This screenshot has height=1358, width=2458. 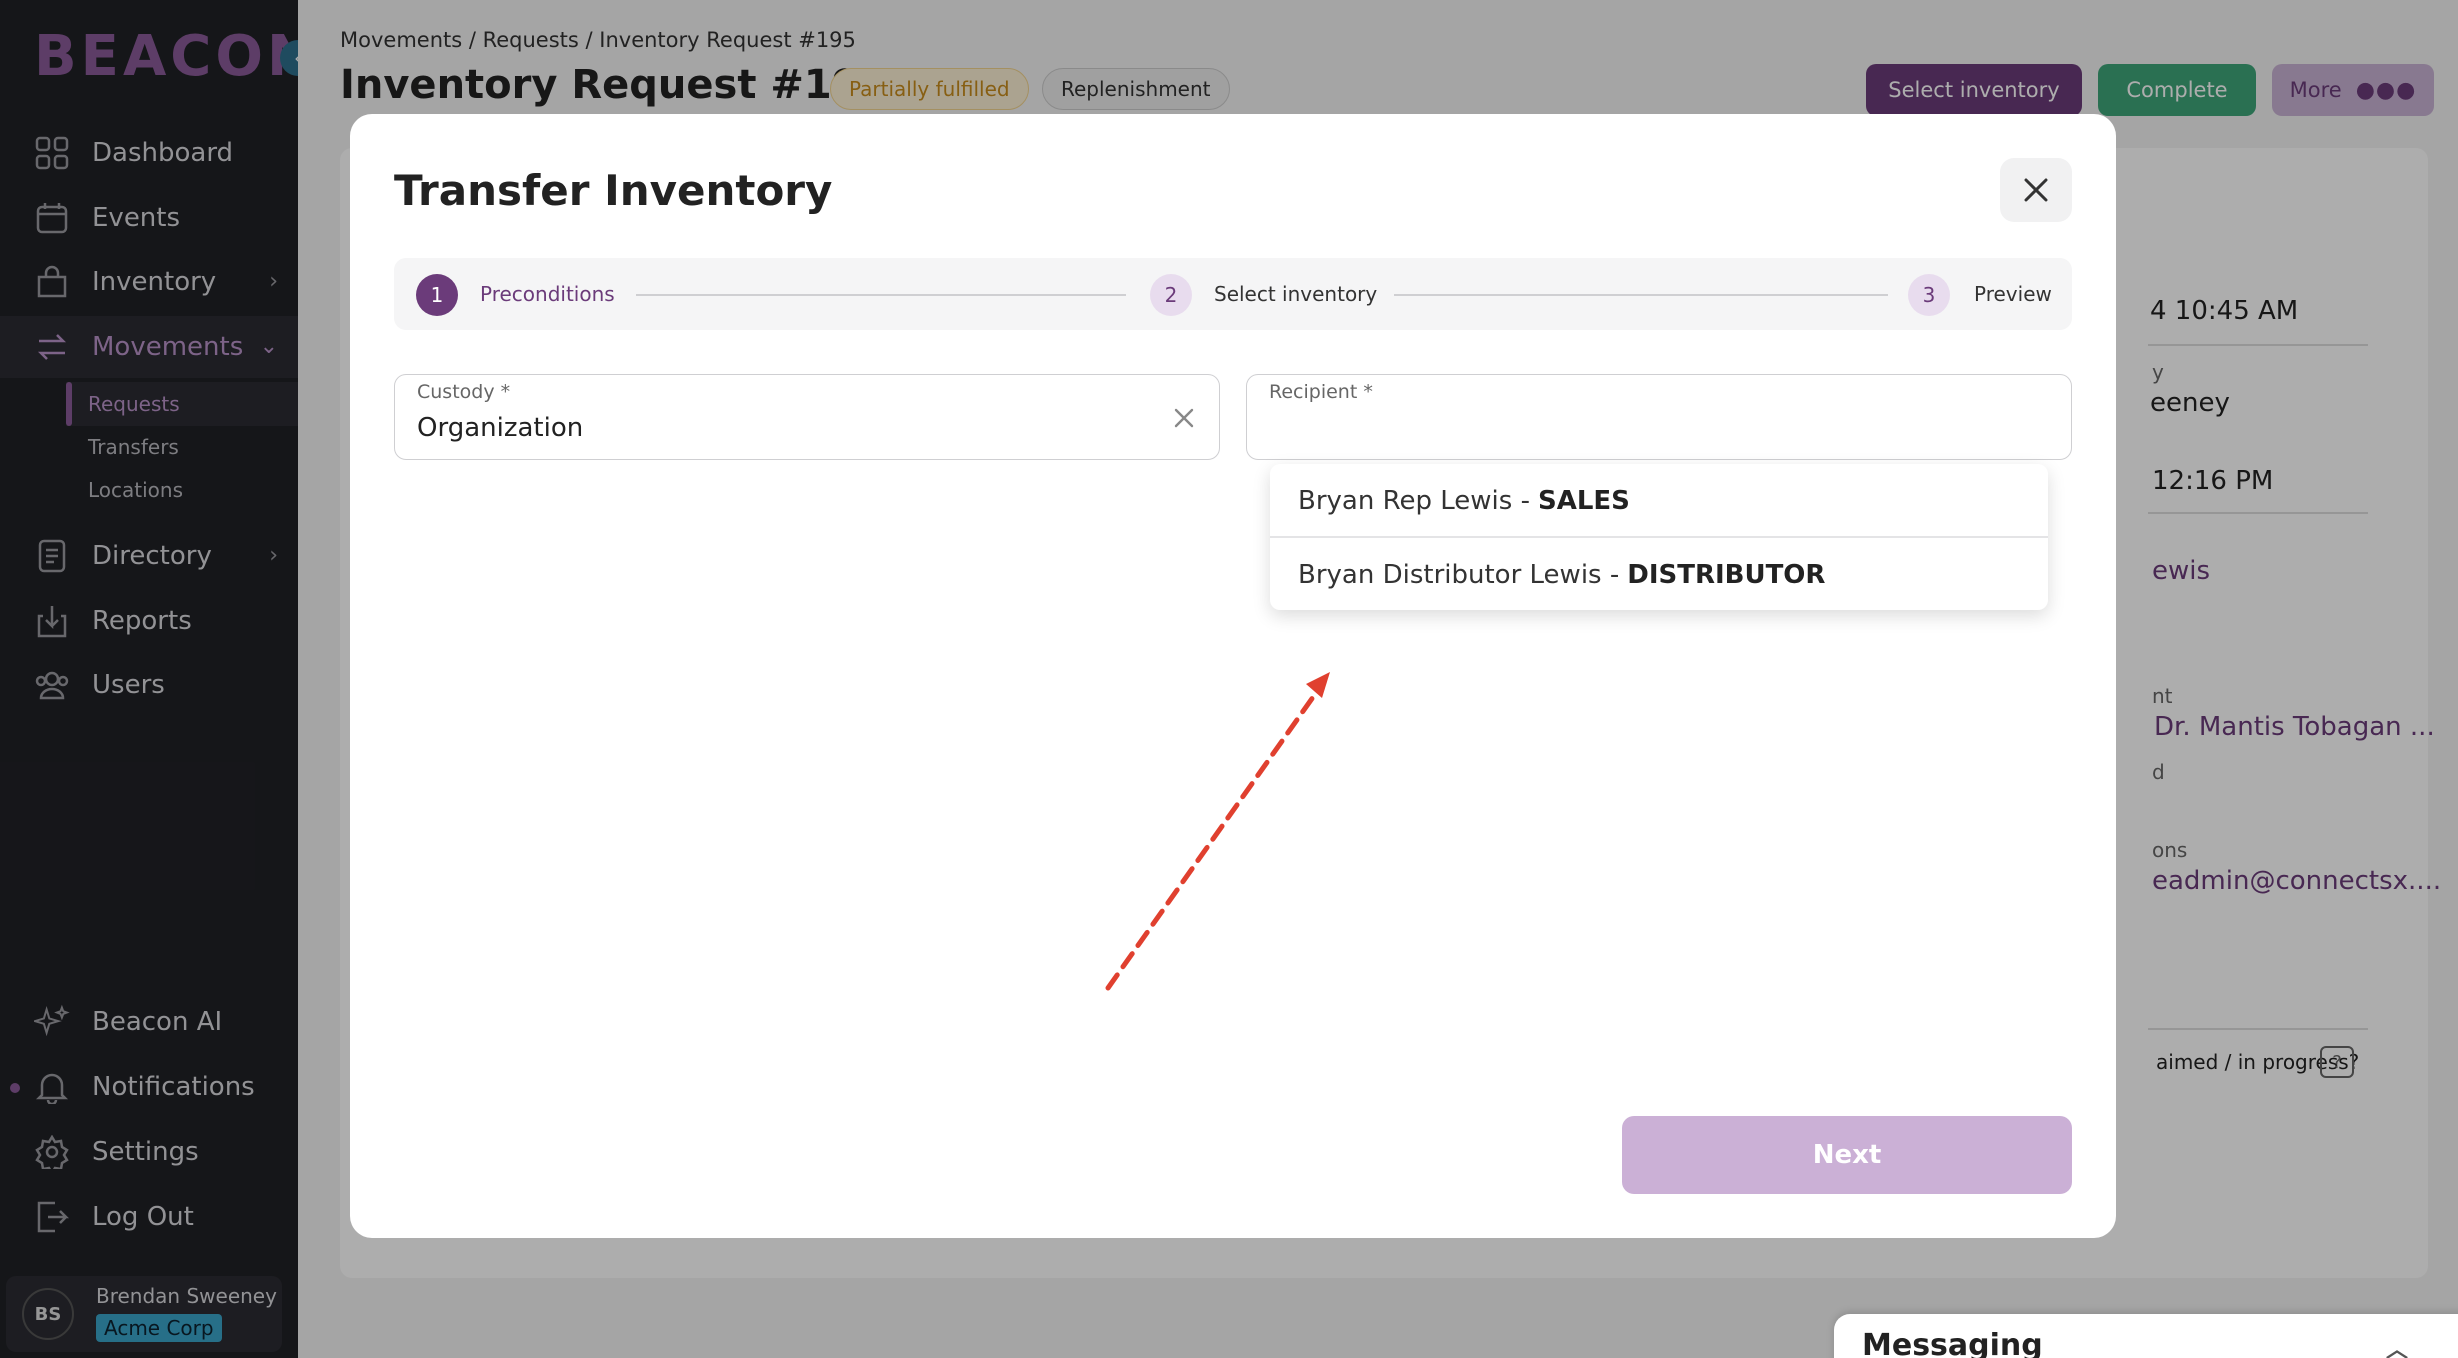 I want to click on custody-select: Custody * Organization, so click(x=807, y=417).